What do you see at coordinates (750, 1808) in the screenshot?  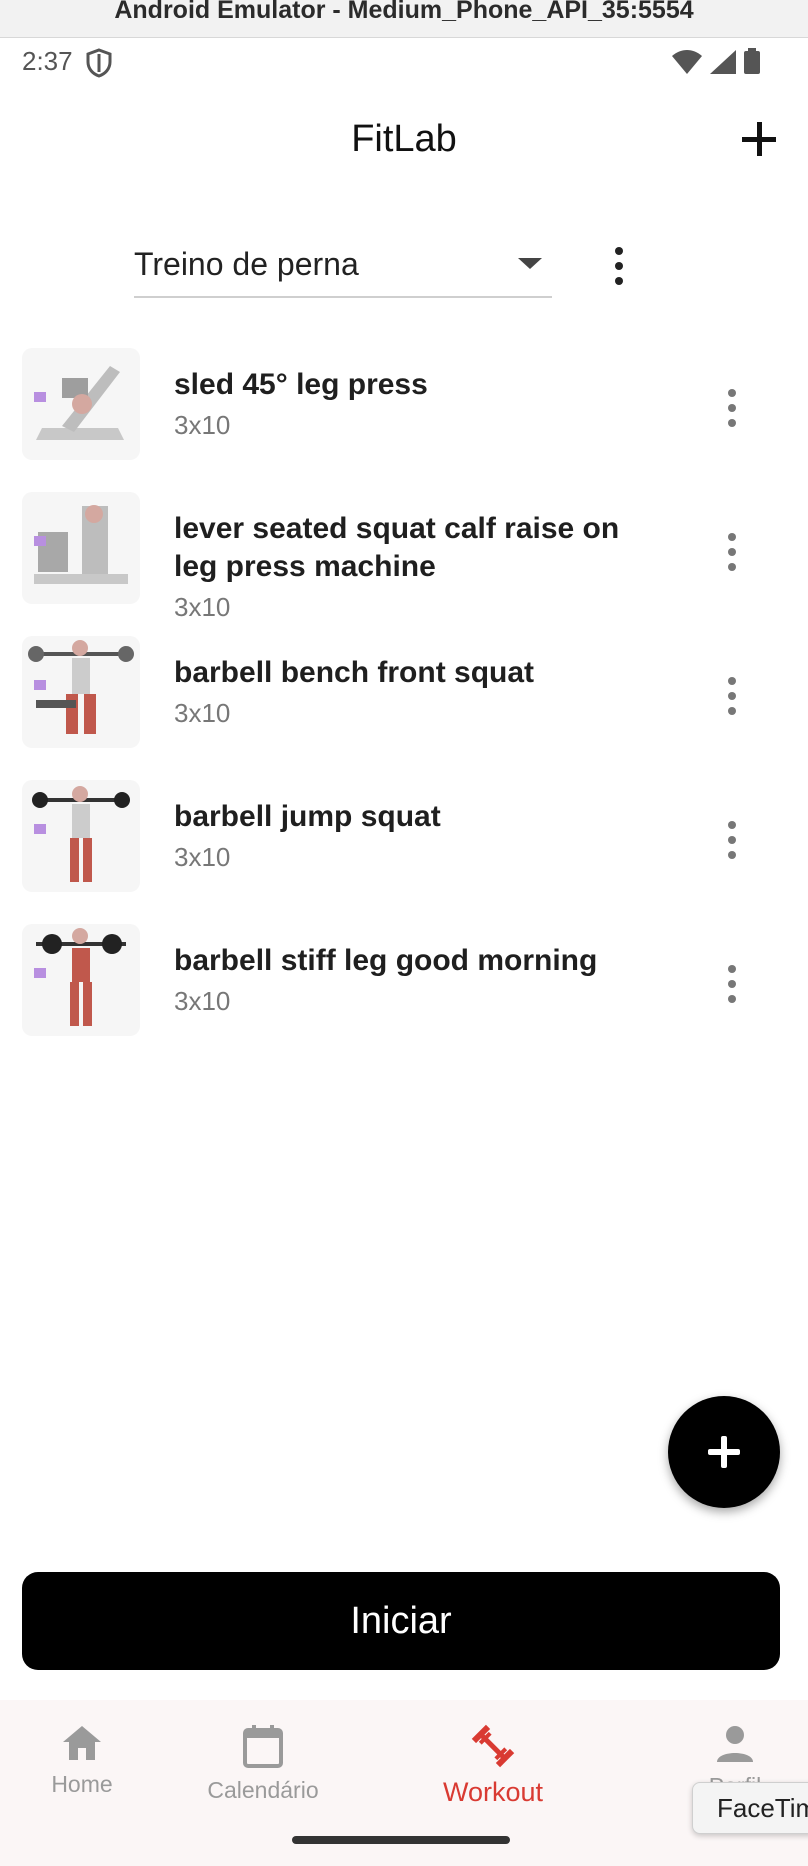 I see `facetime-tooltip: FaceTime` at bounding box center [750, 1808].